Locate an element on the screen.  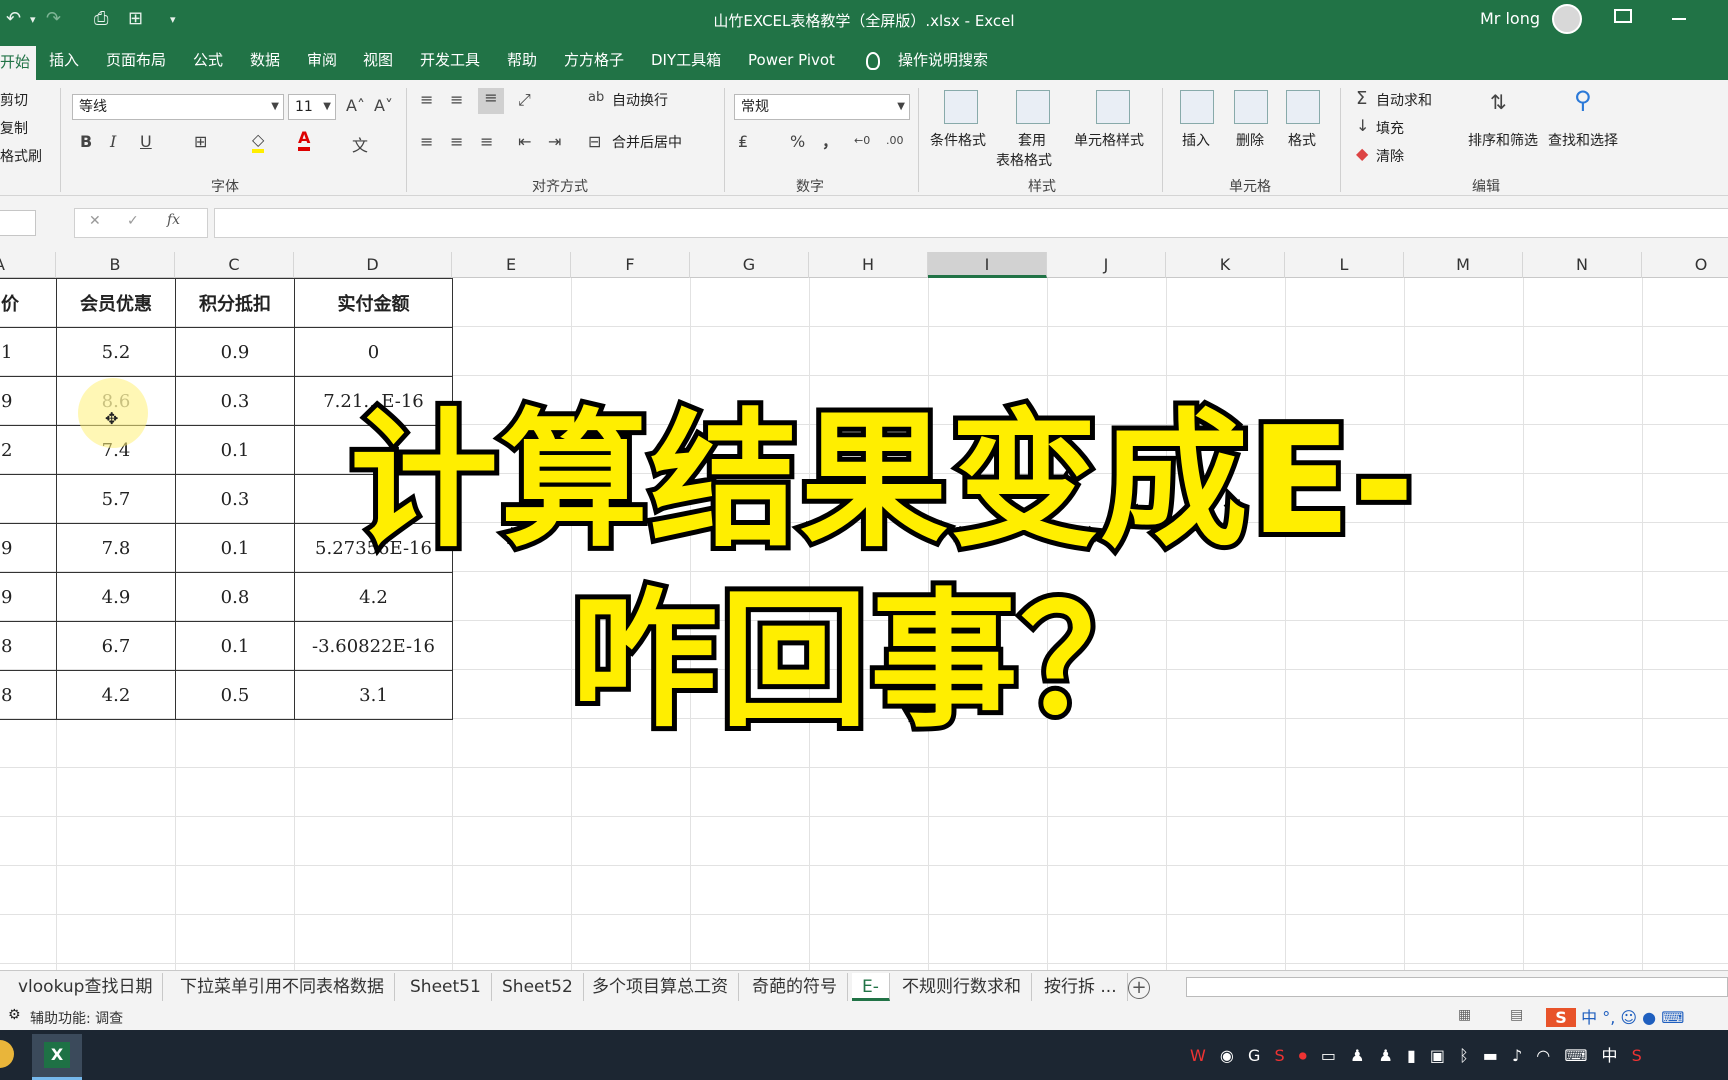
sort-filter-icon: ⇅ is located at coordinates (1498, 102).